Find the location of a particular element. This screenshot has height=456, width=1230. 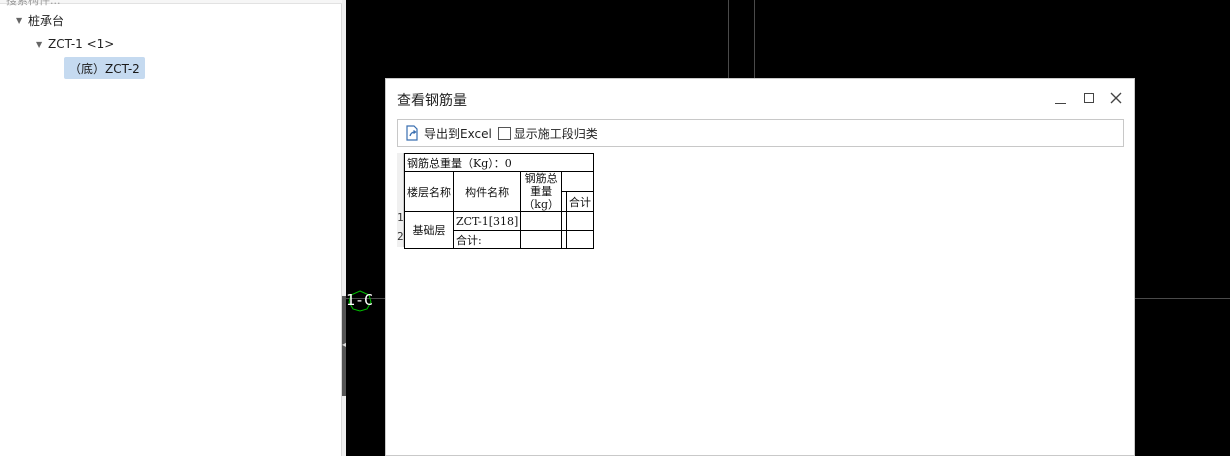

export-excel-label: 导出到Excel is located at coordinates (458, 133).